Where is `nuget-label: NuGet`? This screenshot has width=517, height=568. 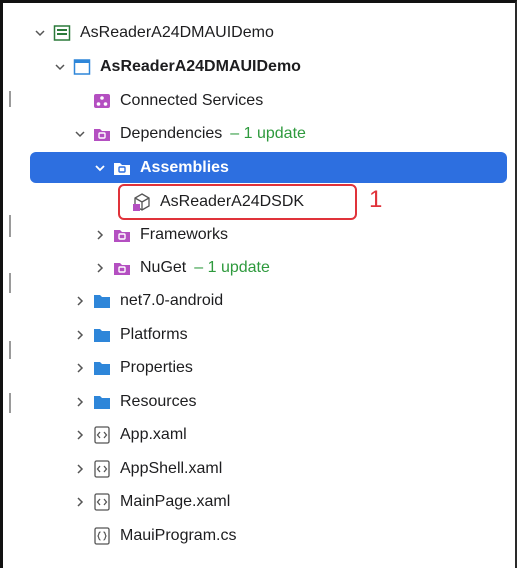 nuget-label: NuGet is located at coordinates (163, 267).